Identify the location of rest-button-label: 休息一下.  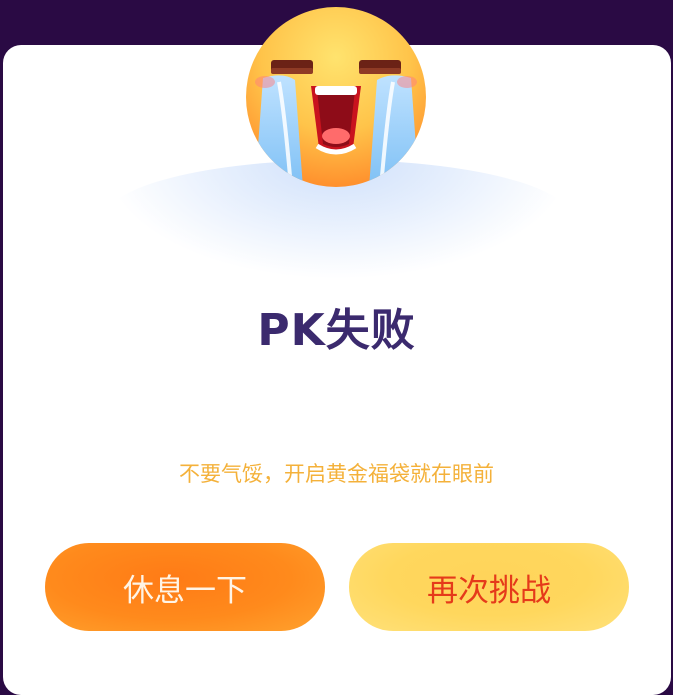
(185, 590).